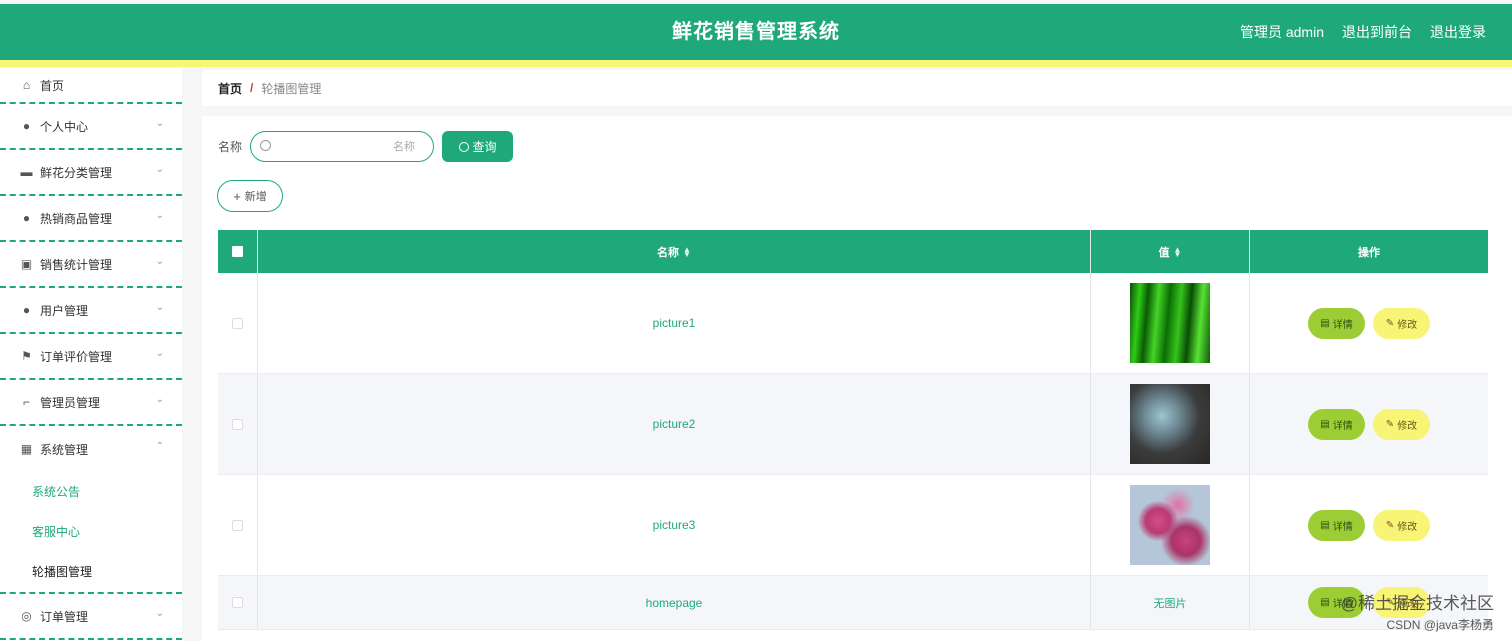 The width and height of the screenshot is (1512, 641). What do you see at coordinates (1170, 602) in the screenshot?
I see `row-value-cell: 无图片` at bounding box center [1170, 602].